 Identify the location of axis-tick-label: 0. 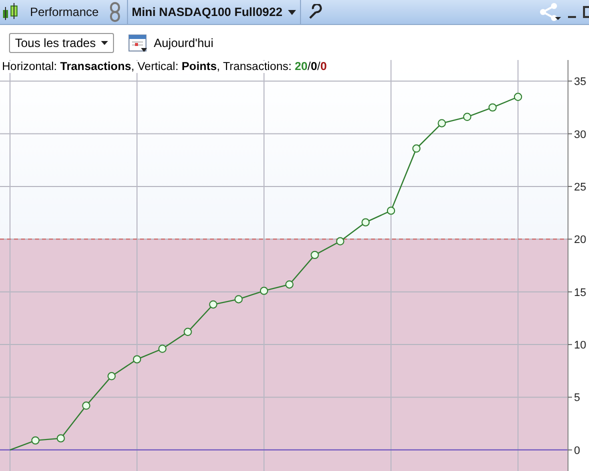
(577, 450).